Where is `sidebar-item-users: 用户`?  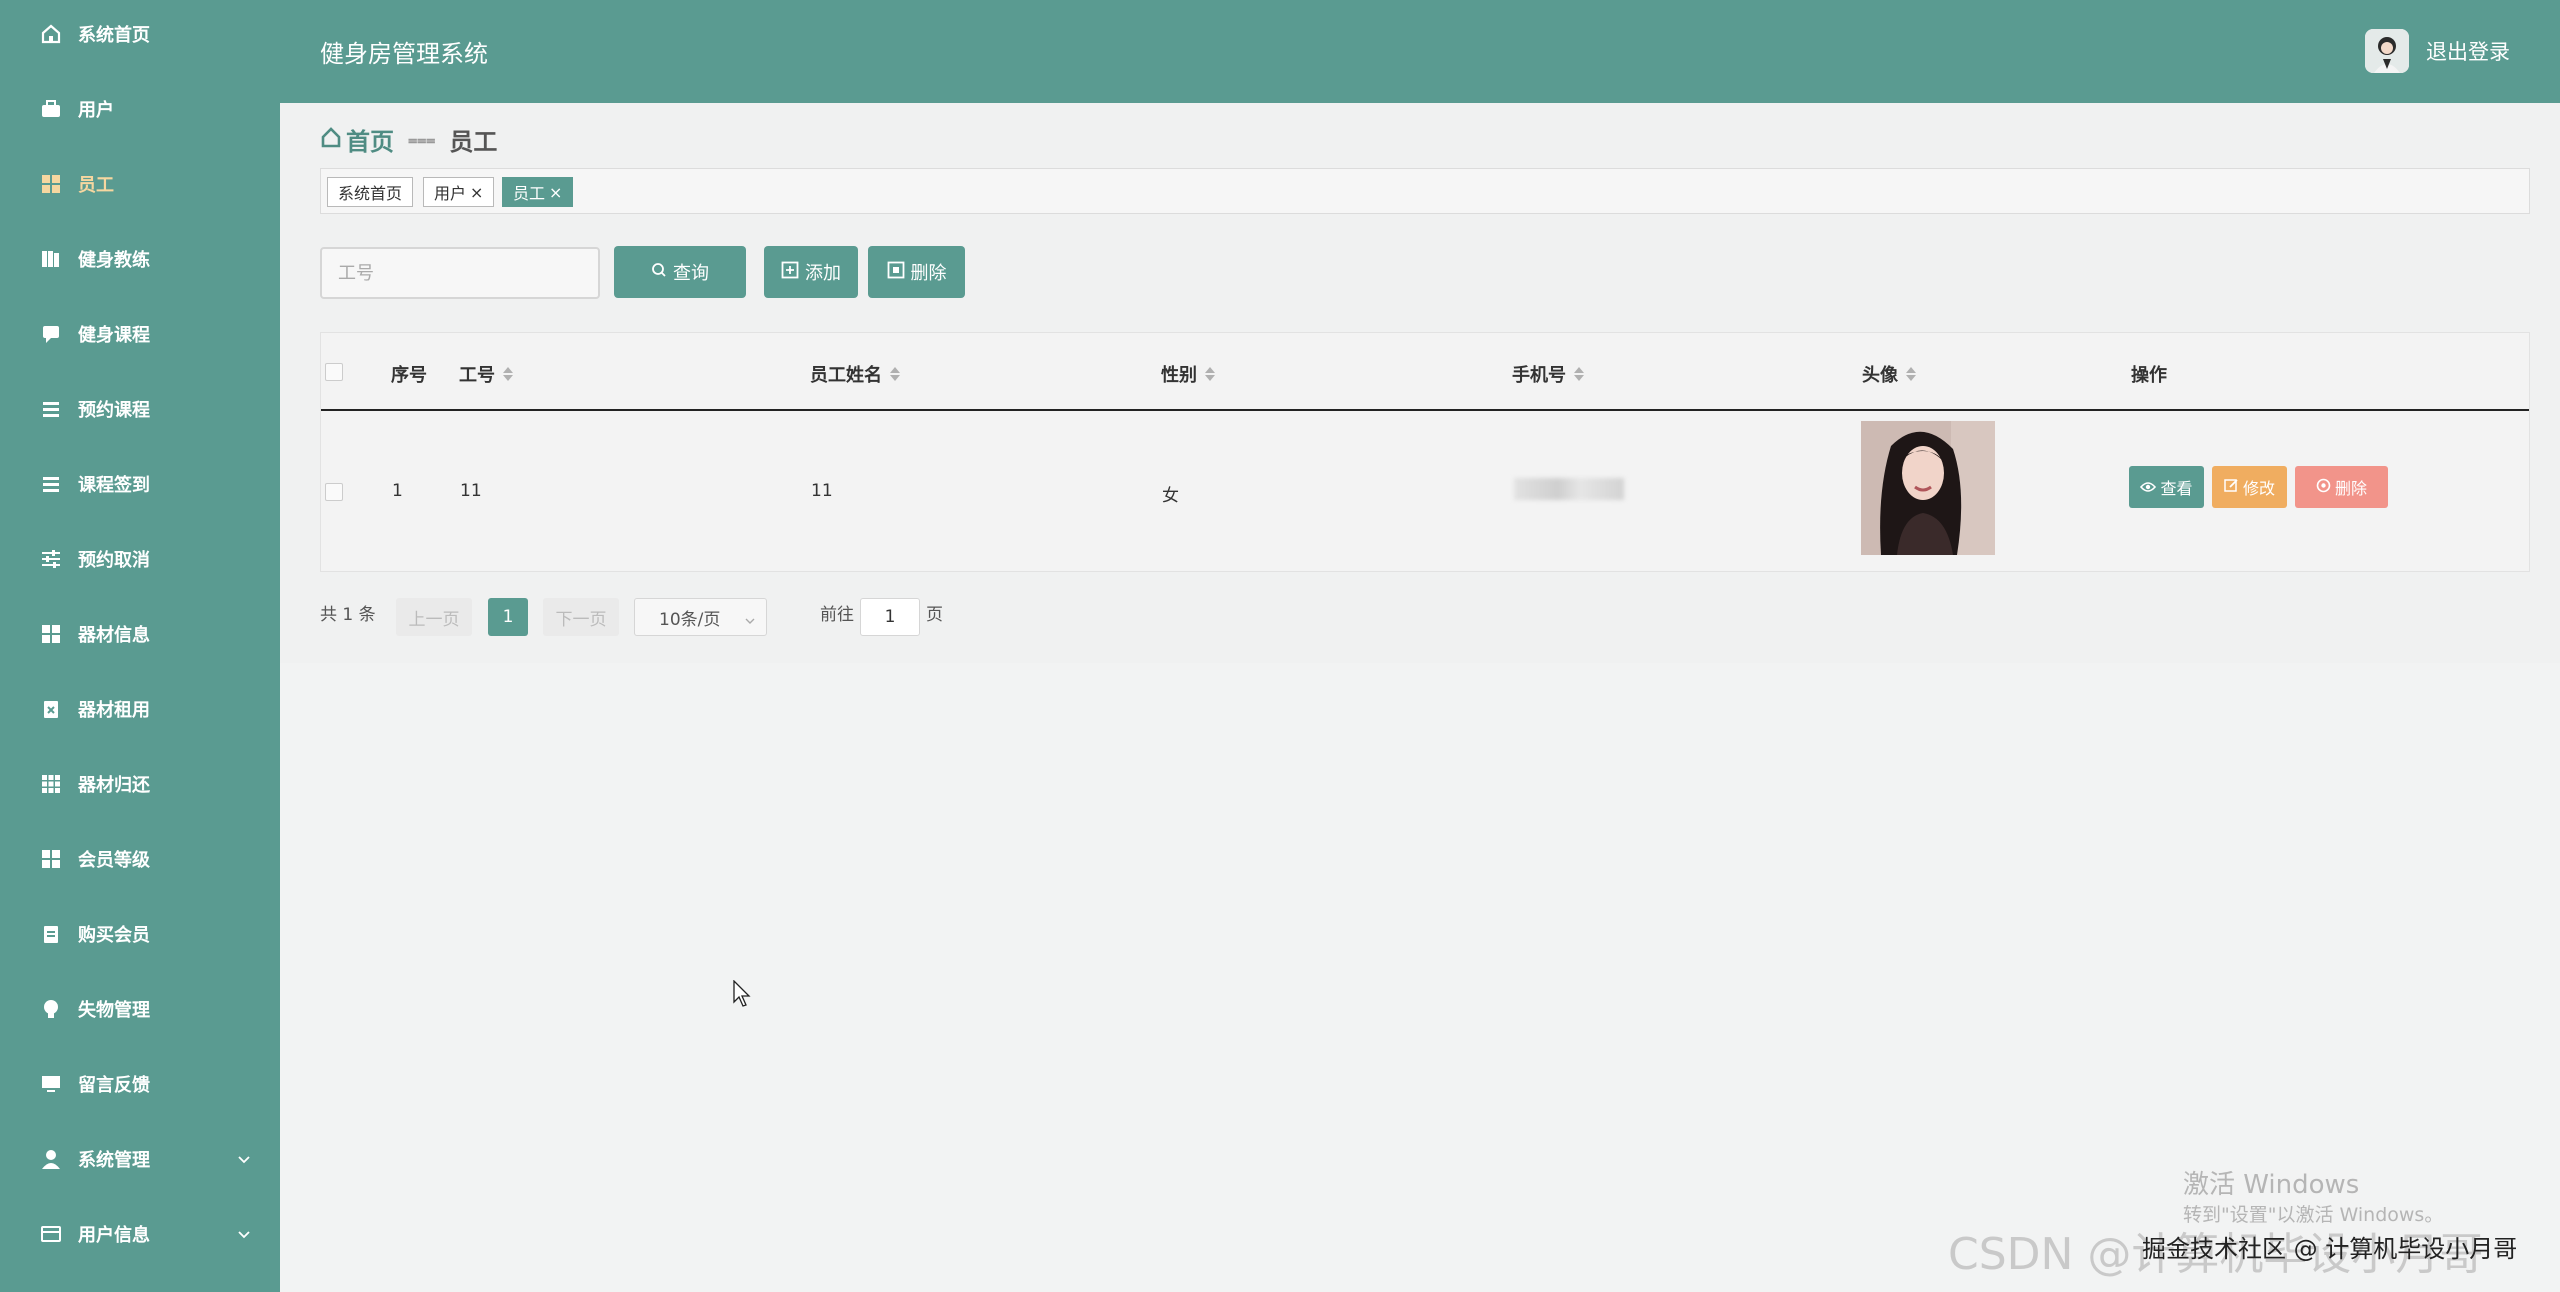
sidebar-item-users: 用户 is located at coordinates (140, 108).